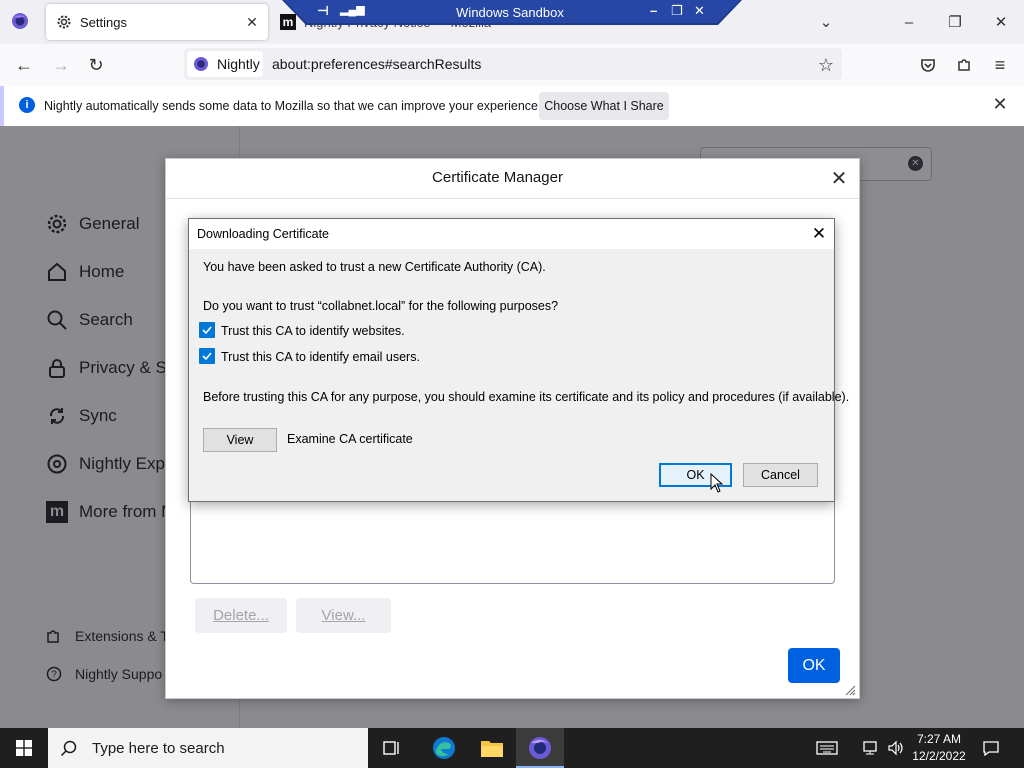  What do you see at coordinates (512, 542) in the screenshot?
I see `certificate-list` at bounding box center [512, 542].